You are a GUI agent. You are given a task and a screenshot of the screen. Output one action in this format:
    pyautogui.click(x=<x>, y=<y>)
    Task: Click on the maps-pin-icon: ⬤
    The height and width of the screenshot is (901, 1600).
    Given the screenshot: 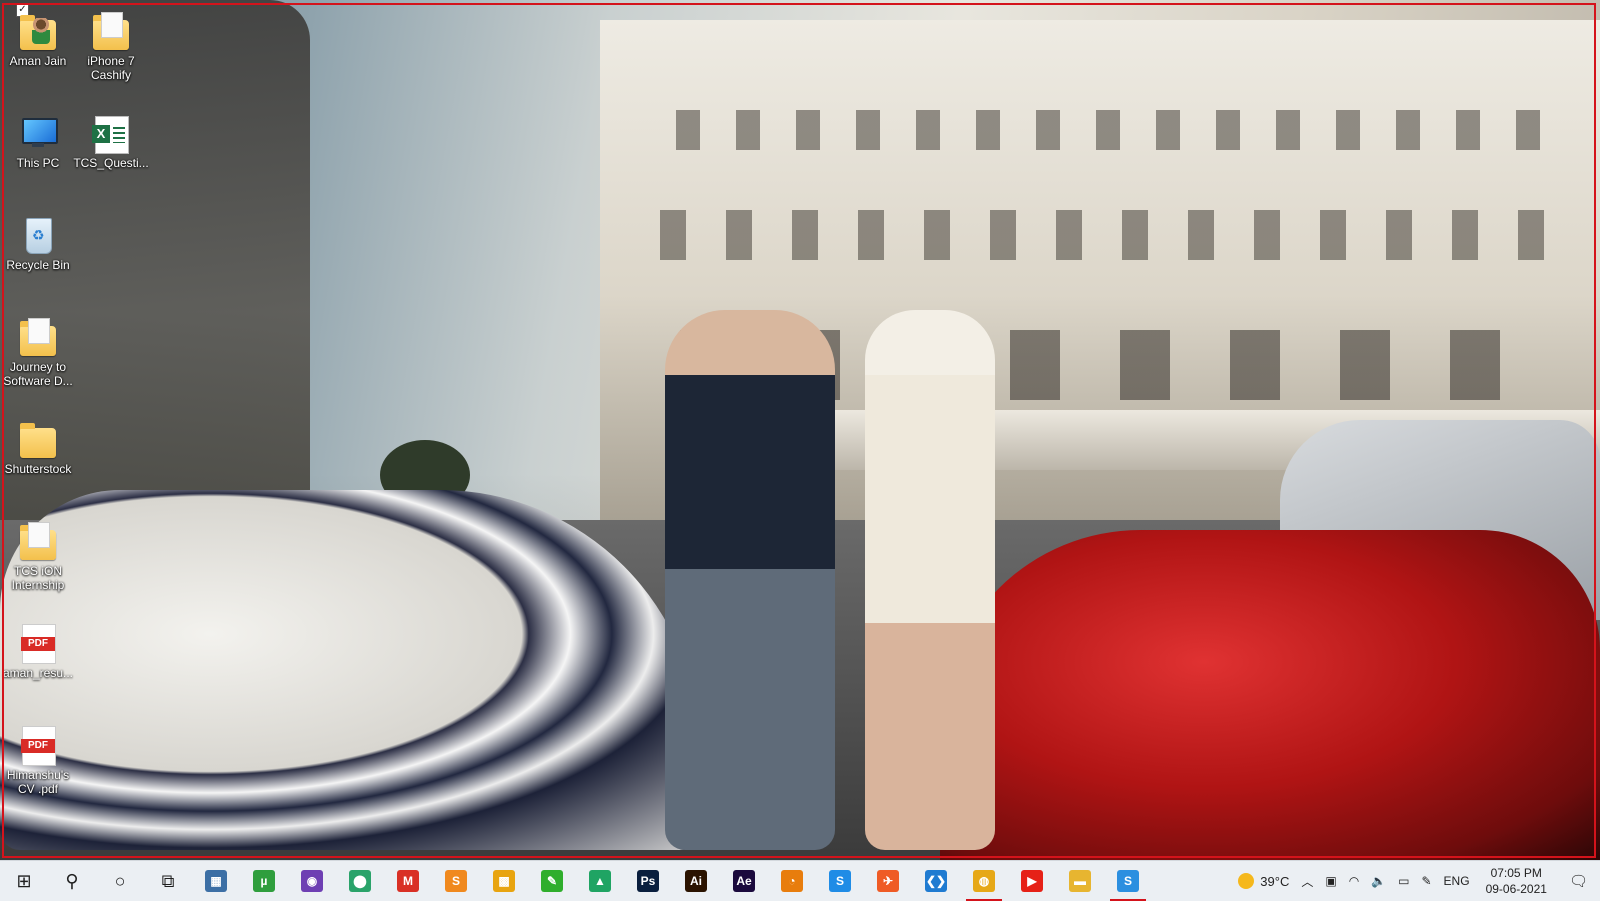 What is the action you would take?
    pyautogui.click(x=360, y=881)
    